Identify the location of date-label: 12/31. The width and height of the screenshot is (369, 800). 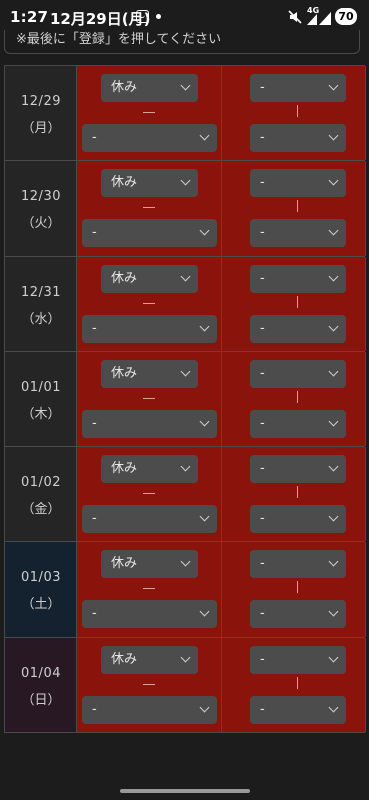
(41, 292).